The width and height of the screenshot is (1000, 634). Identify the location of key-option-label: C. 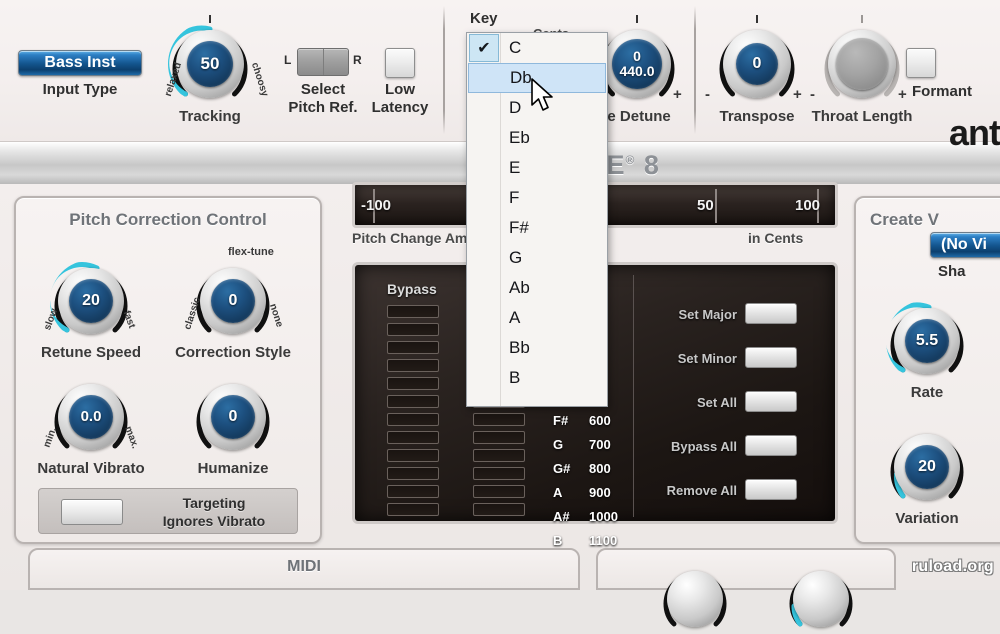
(515, 47).